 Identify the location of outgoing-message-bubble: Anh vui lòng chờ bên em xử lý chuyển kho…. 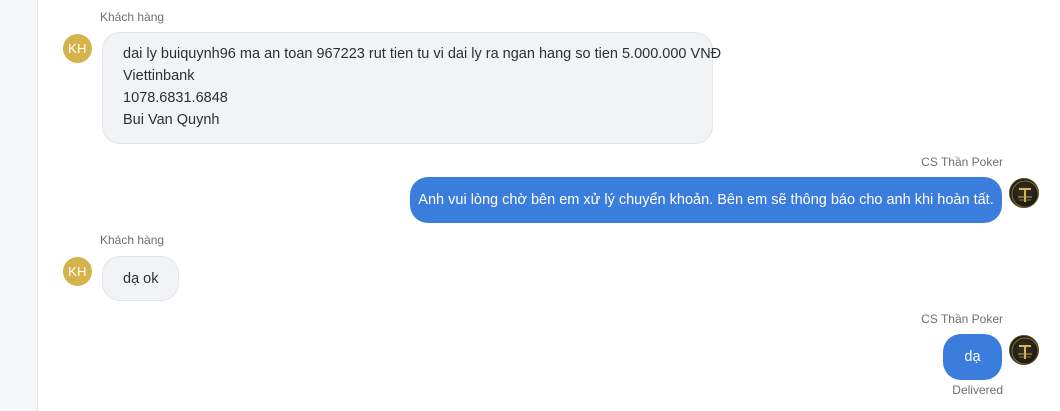
(706, 200).